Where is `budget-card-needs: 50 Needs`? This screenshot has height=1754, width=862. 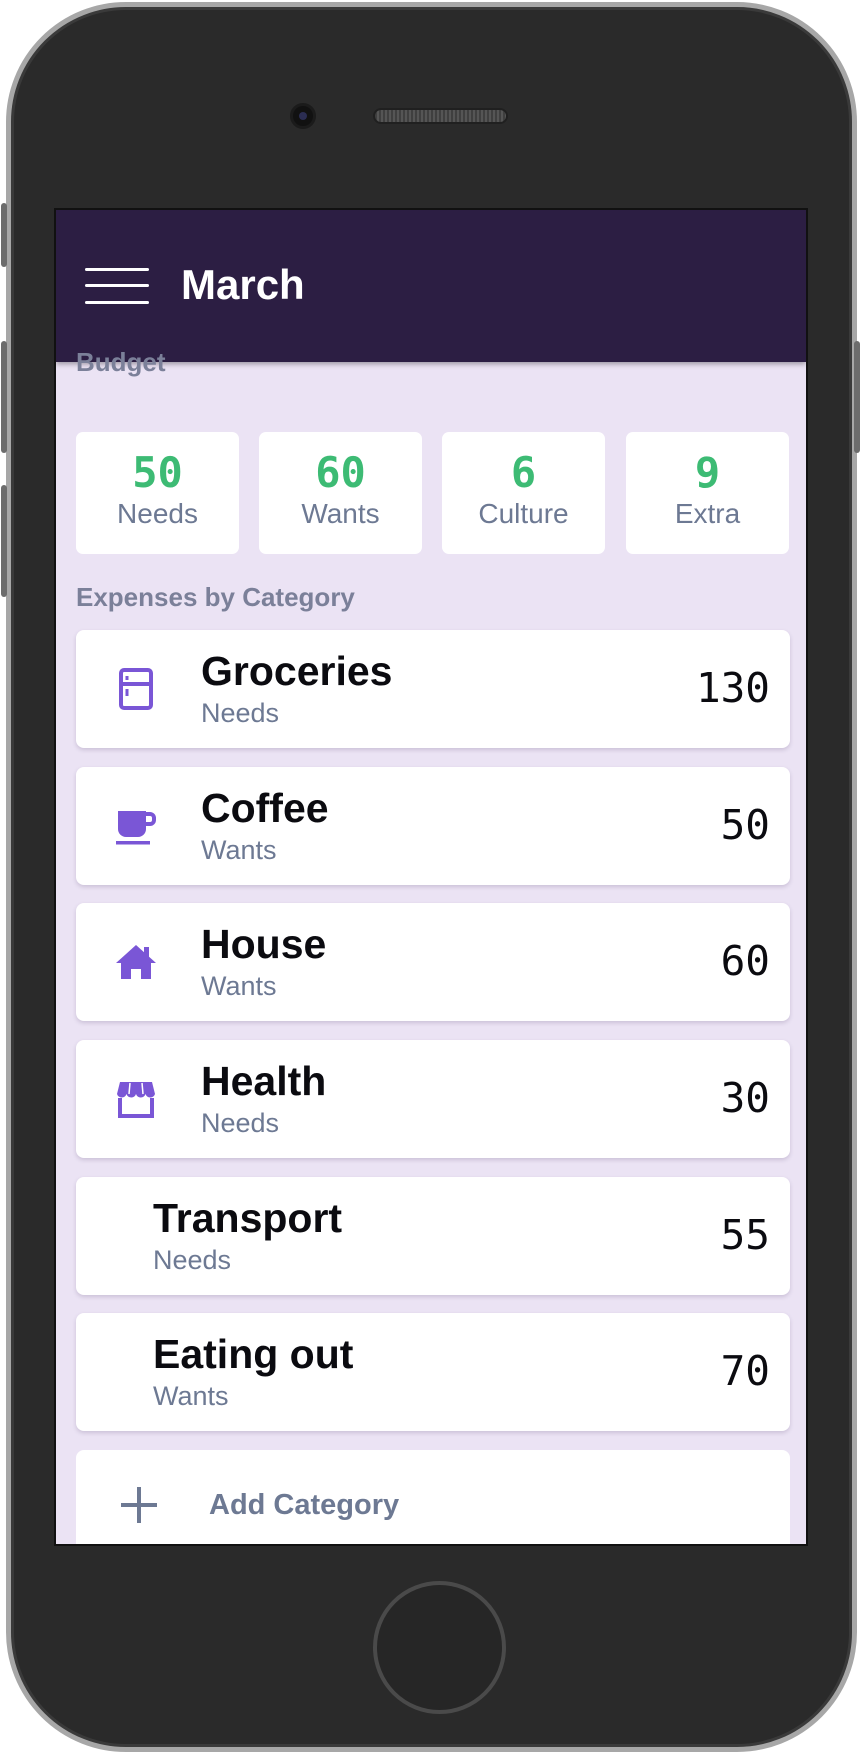 budget-card-needs: 50 Needs is located at coordinates (157, 493).